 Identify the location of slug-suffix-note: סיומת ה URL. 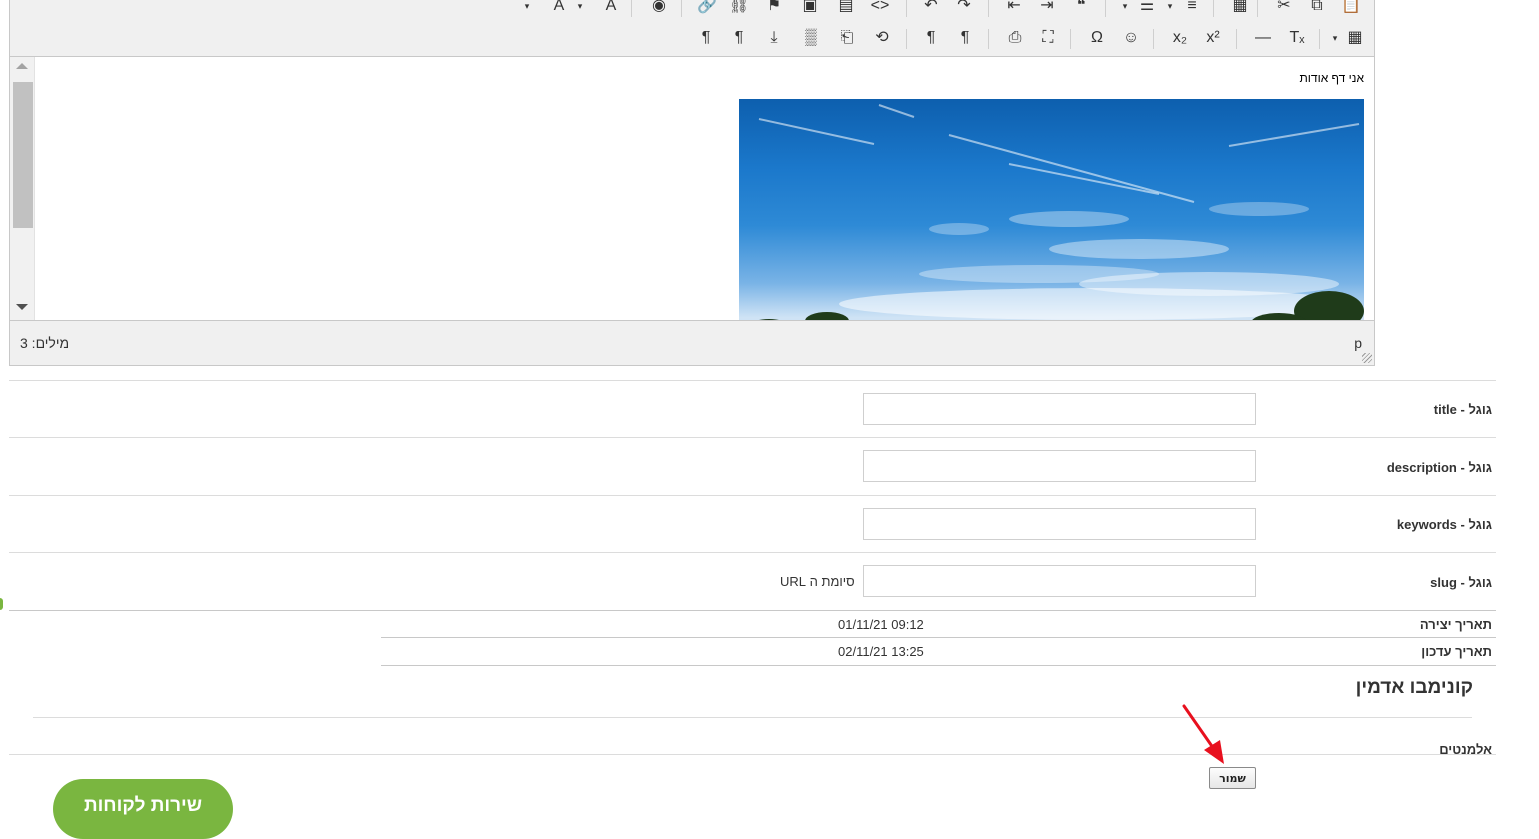
(817, 581).